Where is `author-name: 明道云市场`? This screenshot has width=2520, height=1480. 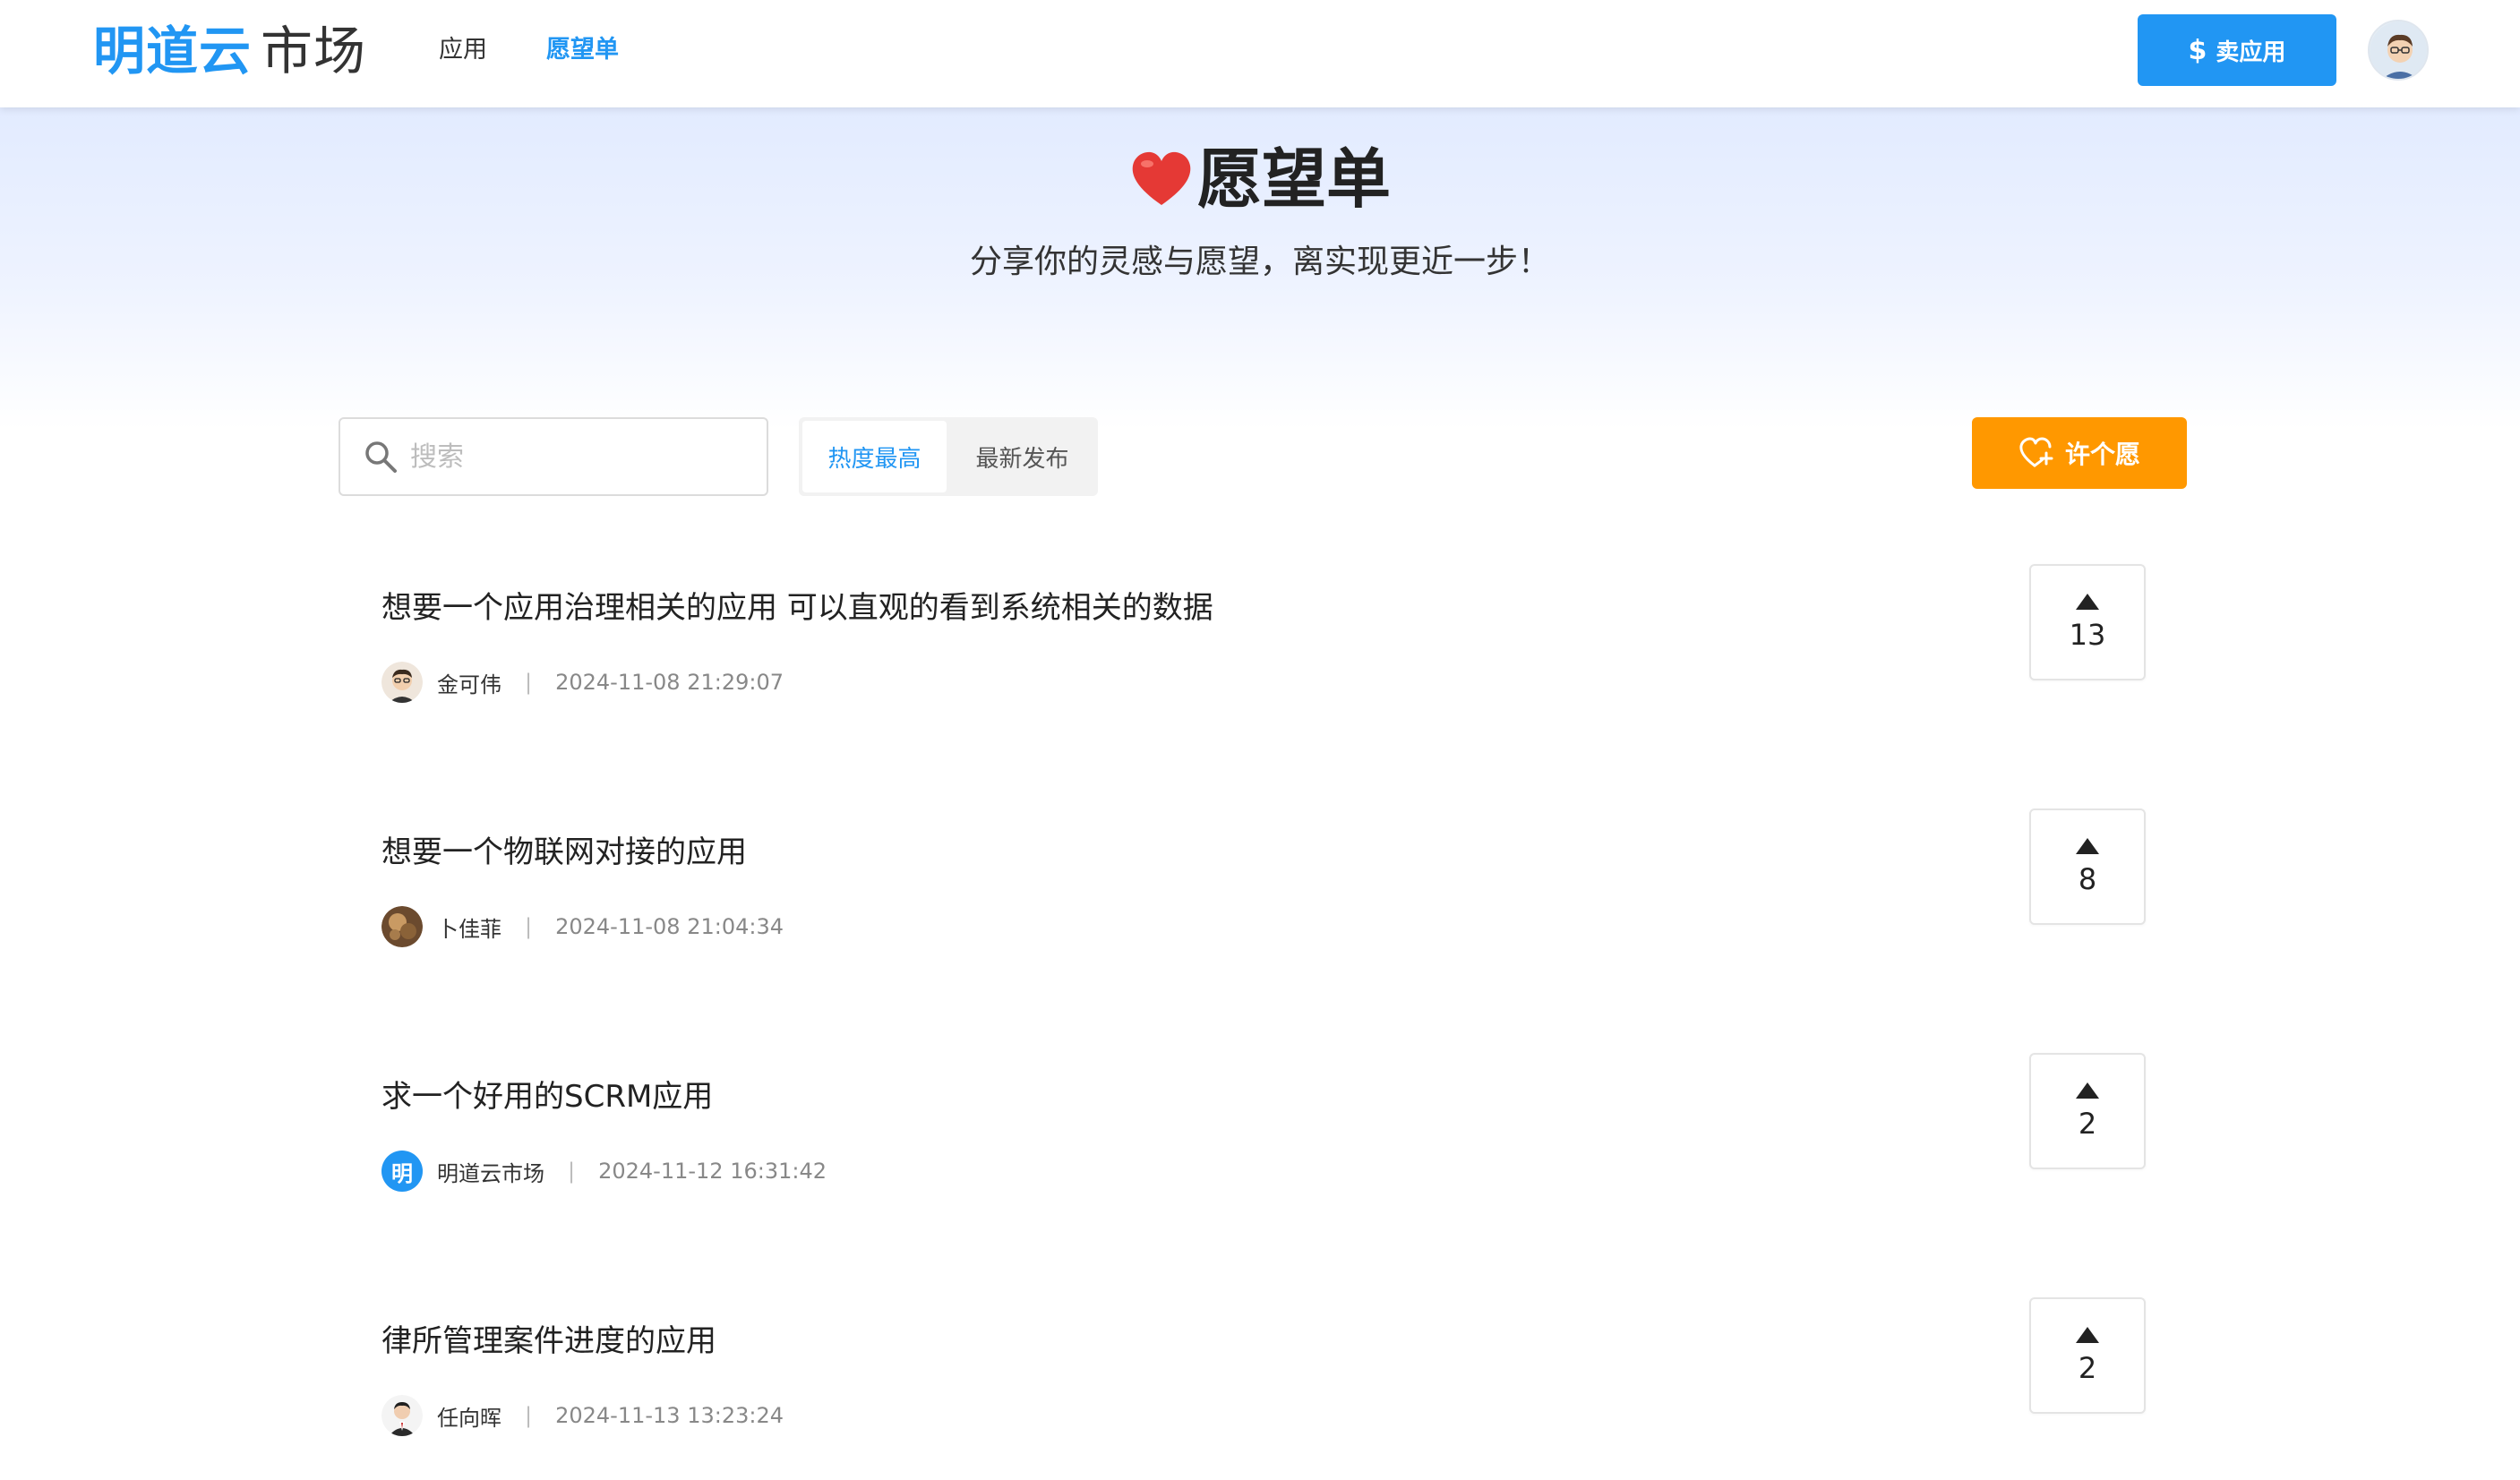
author-name: 明道云市场 is located at coordinates (491, 1172).